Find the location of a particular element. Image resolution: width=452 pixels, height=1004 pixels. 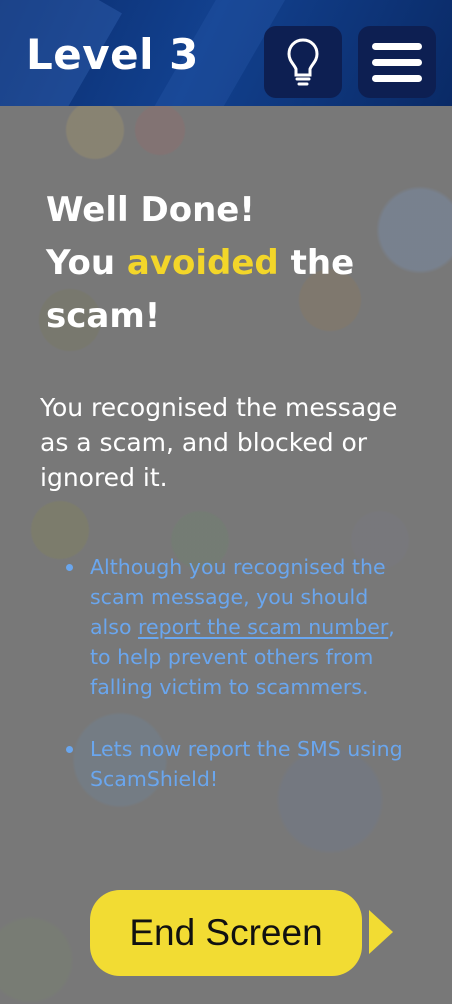

headline-line-3: scam! is located at coordinates (103, 316).